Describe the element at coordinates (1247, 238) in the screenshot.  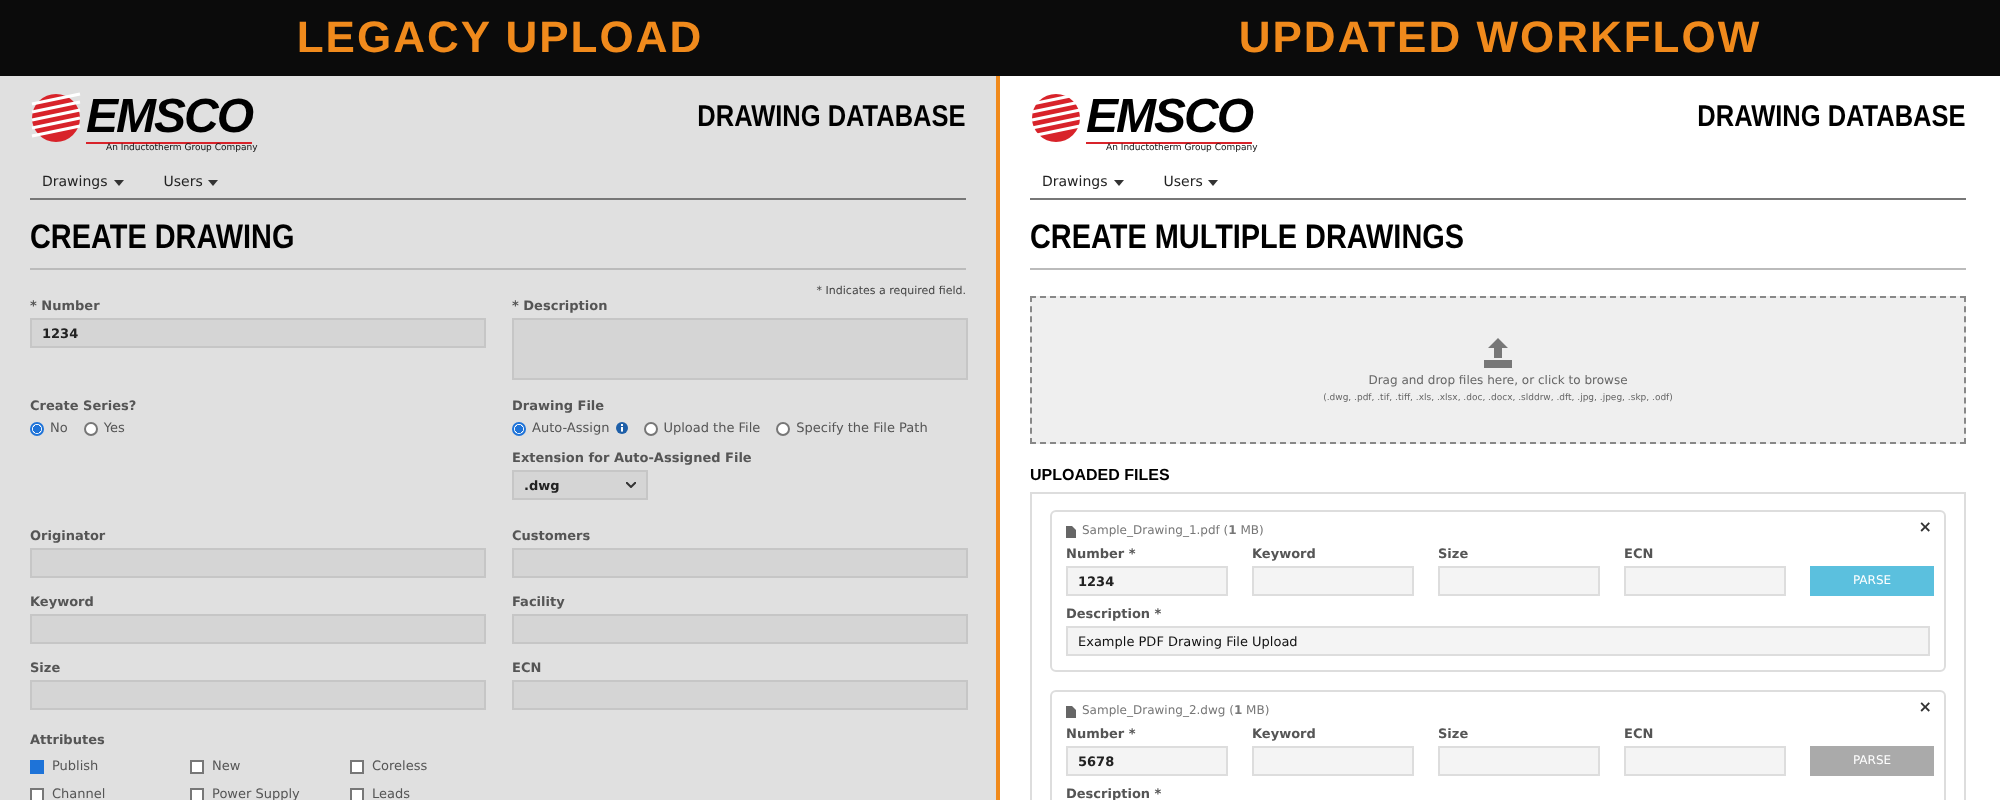
I see `page-title: CREATE MULTIPLE DRAWINGS` at that location.